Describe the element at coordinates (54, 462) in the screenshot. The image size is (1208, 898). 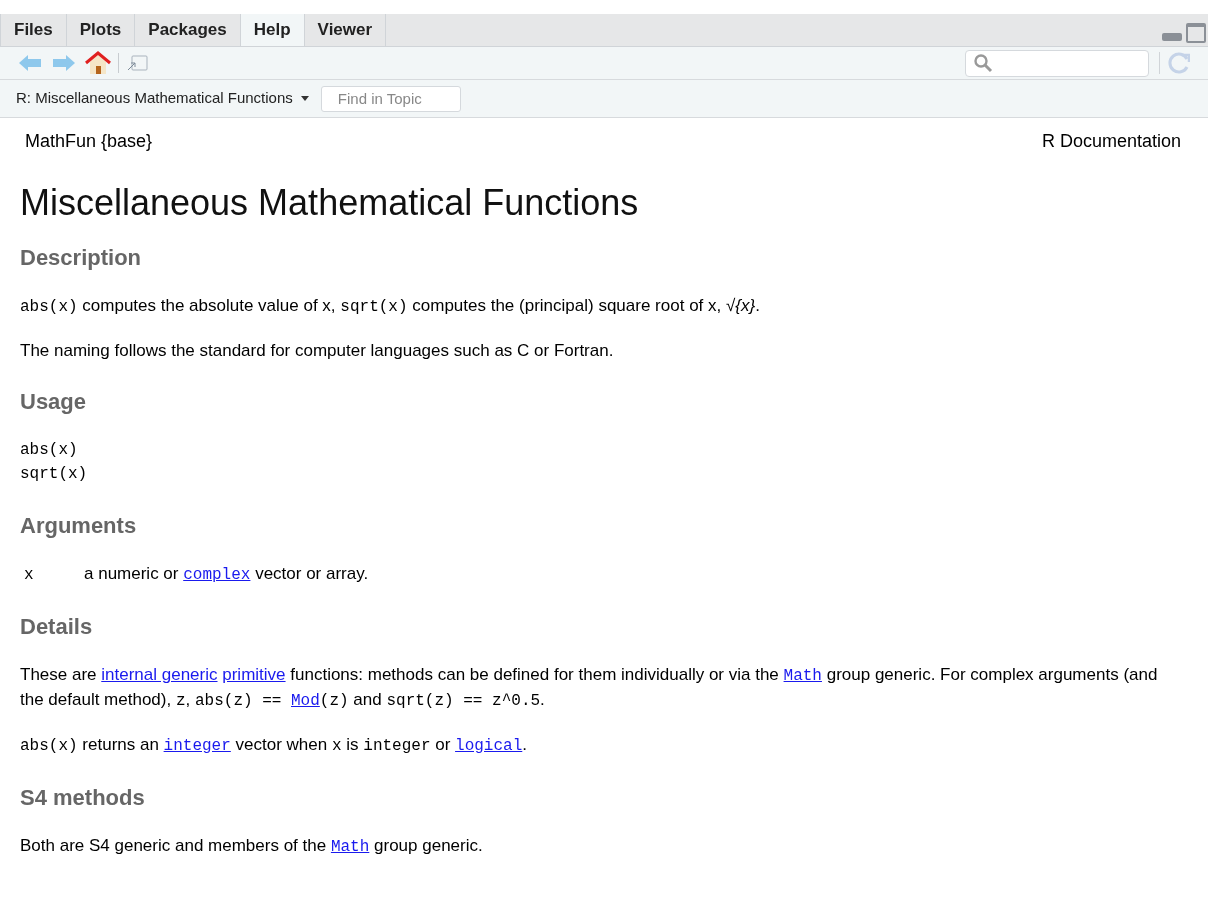
I see `usage-code-text: abs(x) sqrt(x)` at that location.